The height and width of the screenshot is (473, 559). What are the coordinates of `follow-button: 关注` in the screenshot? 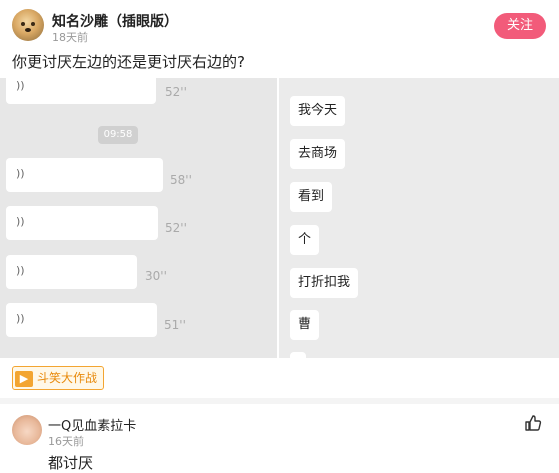 It's located at (520, 26).